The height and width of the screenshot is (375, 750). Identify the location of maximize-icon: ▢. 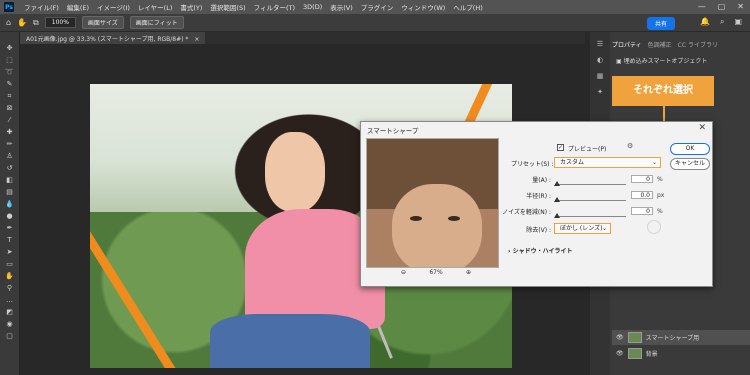
(722, 6).